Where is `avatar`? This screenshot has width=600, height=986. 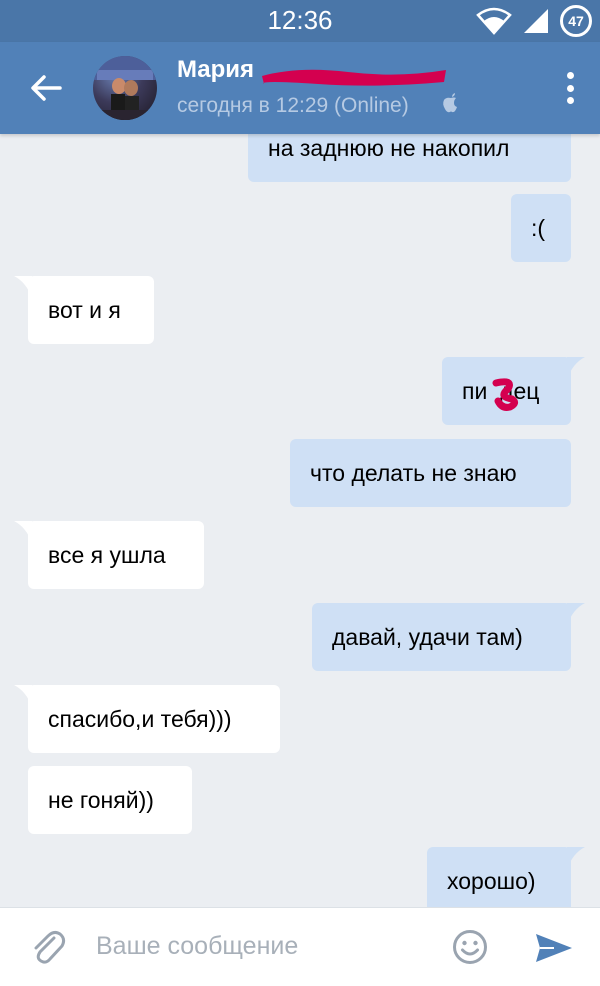 avatar is located at coordinates (125, 88).